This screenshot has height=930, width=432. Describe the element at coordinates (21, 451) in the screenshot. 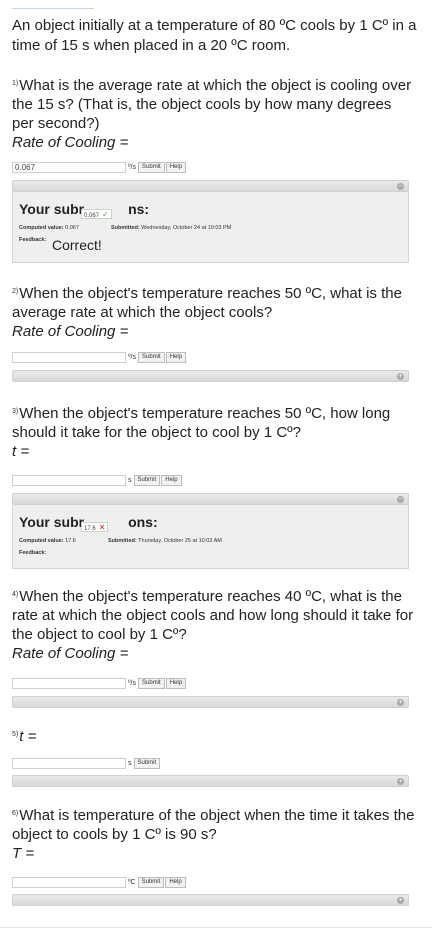

I see `question-3-label: t =` at that location.